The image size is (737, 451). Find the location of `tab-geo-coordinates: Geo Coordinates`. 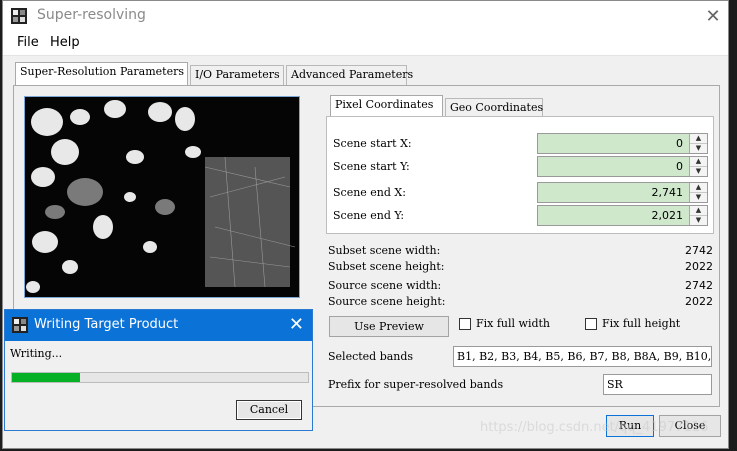

tab-geo-coordinates: Geo Coordinates is located at coordinates (494, 108).